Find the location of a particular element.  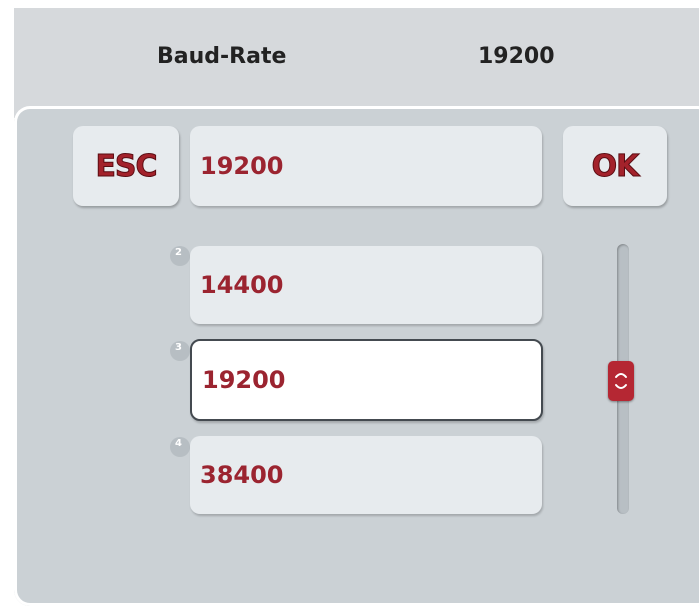

list-item-value: 14400 is located at coordinates (242, 285).